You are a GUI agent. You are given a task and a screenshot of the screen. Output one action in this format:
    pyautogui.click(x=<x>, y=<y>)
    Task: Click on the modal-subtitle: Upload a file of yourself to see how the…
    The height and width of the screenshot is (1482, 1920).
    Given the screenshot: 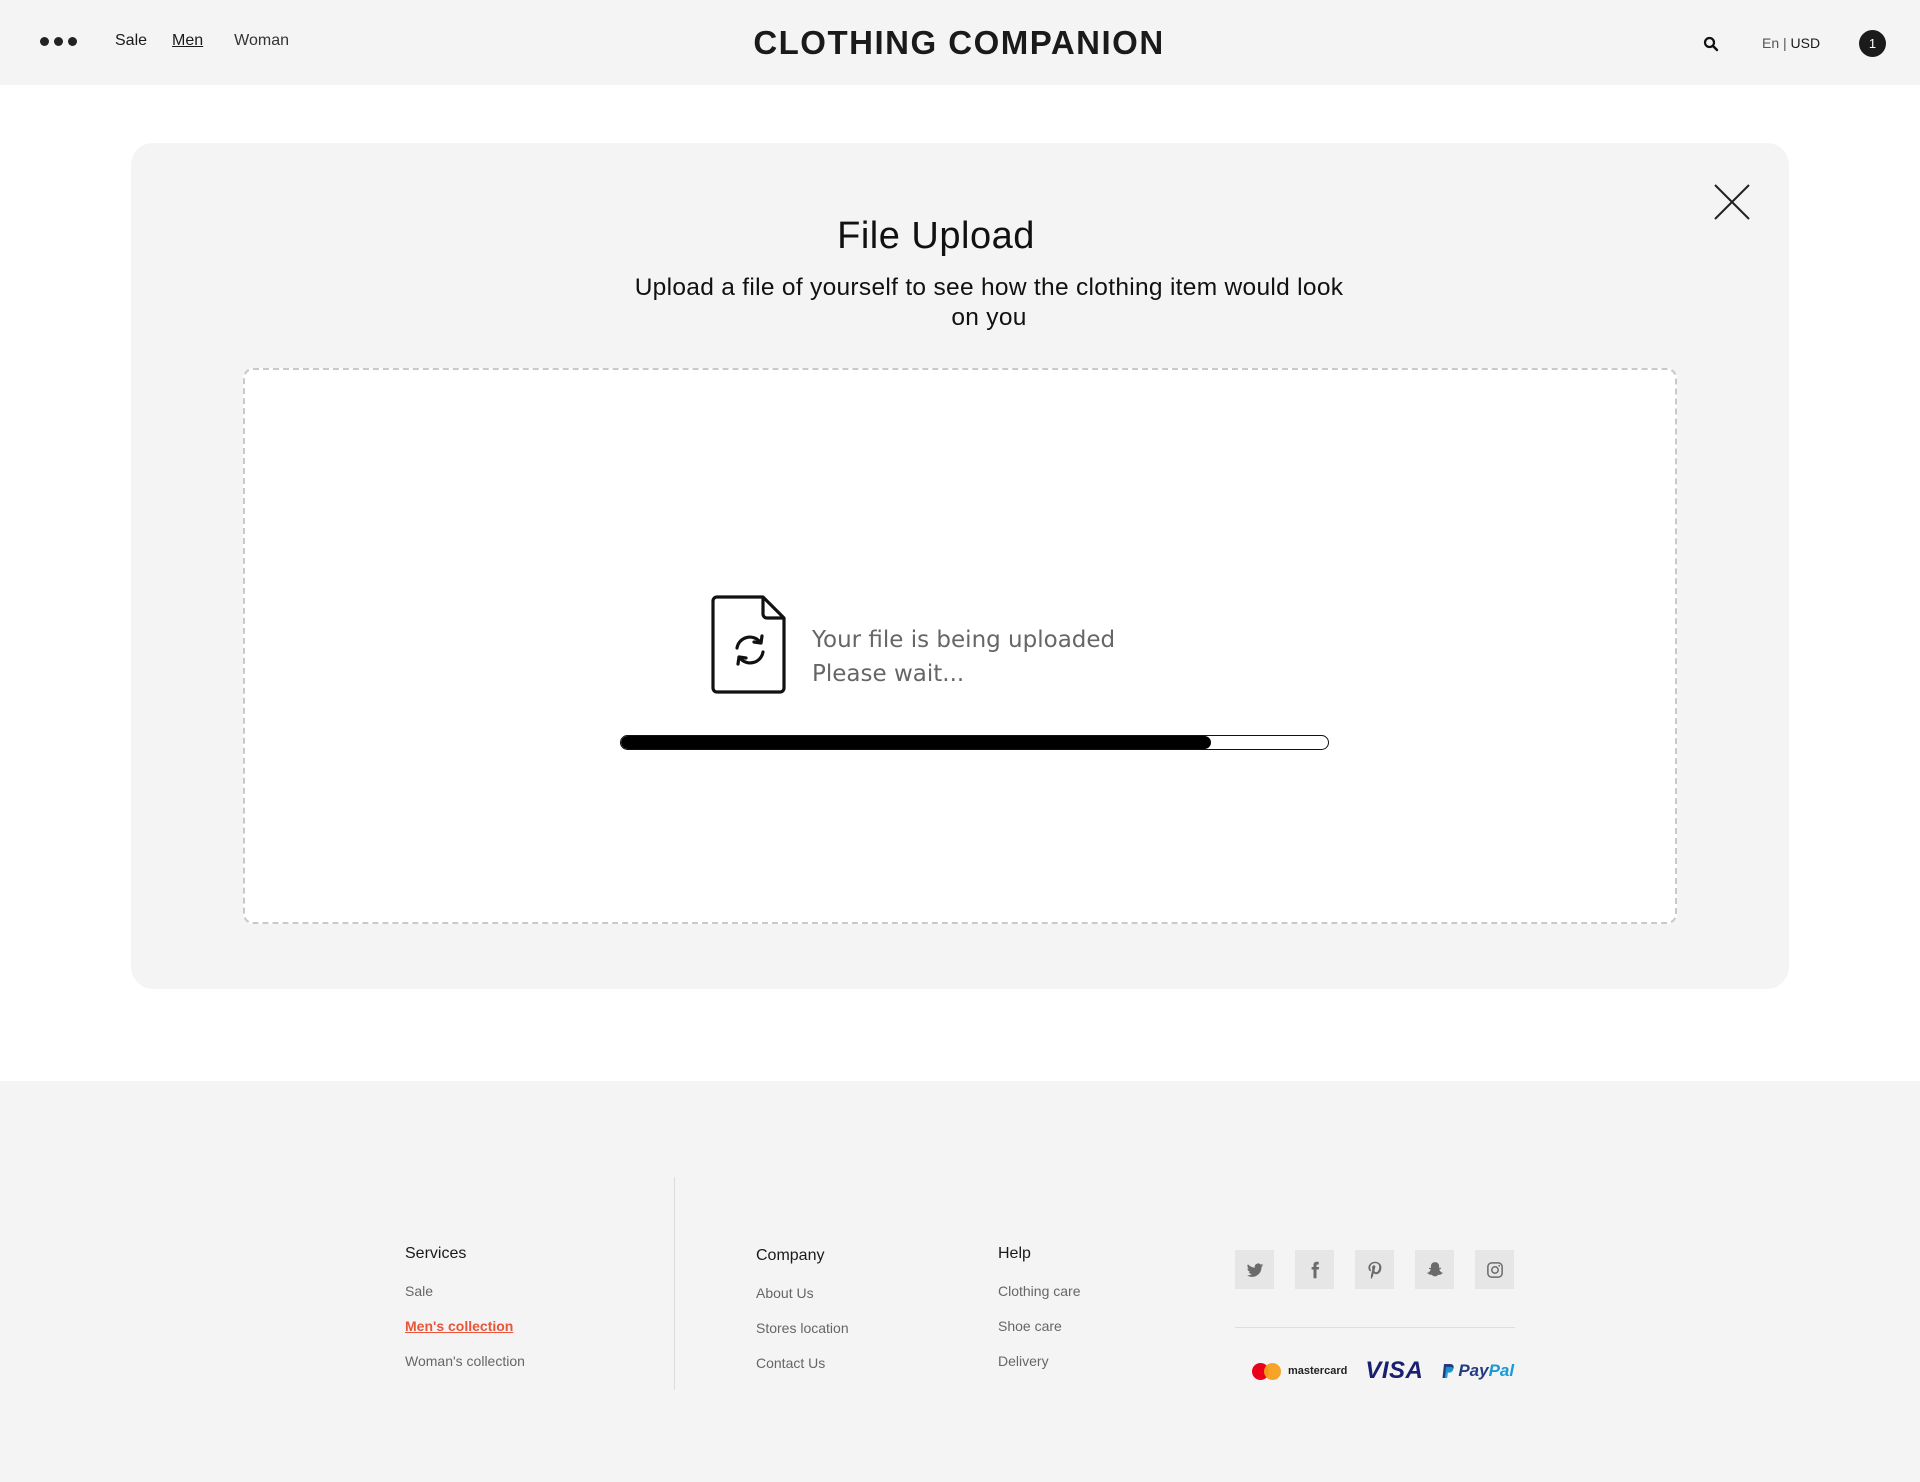 What is the action you would take?
    pyautogui.click(x=989, y=302)
    